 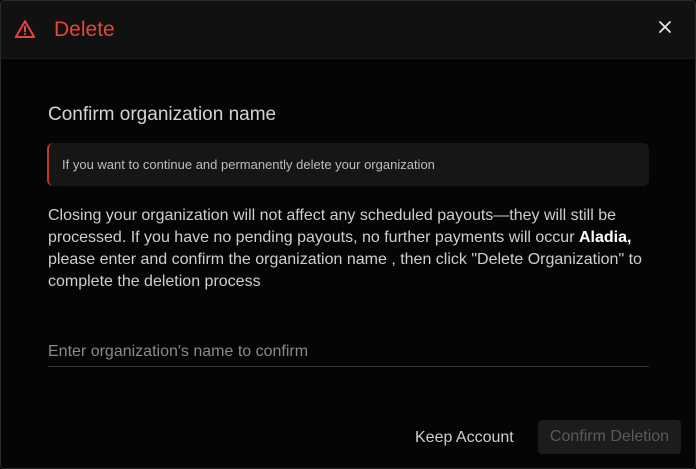 I want to click on keep-account-button: Keep Account, so click(x=464, y=438).